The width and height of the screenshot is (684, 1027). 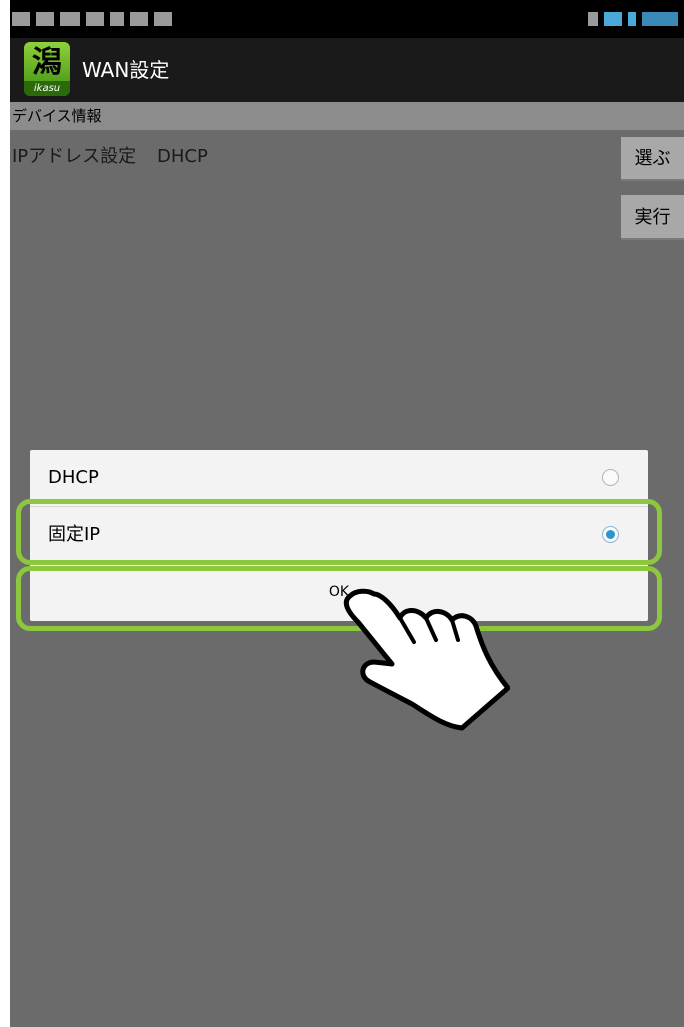 I want to click on clock, so click(x=660, y=19).